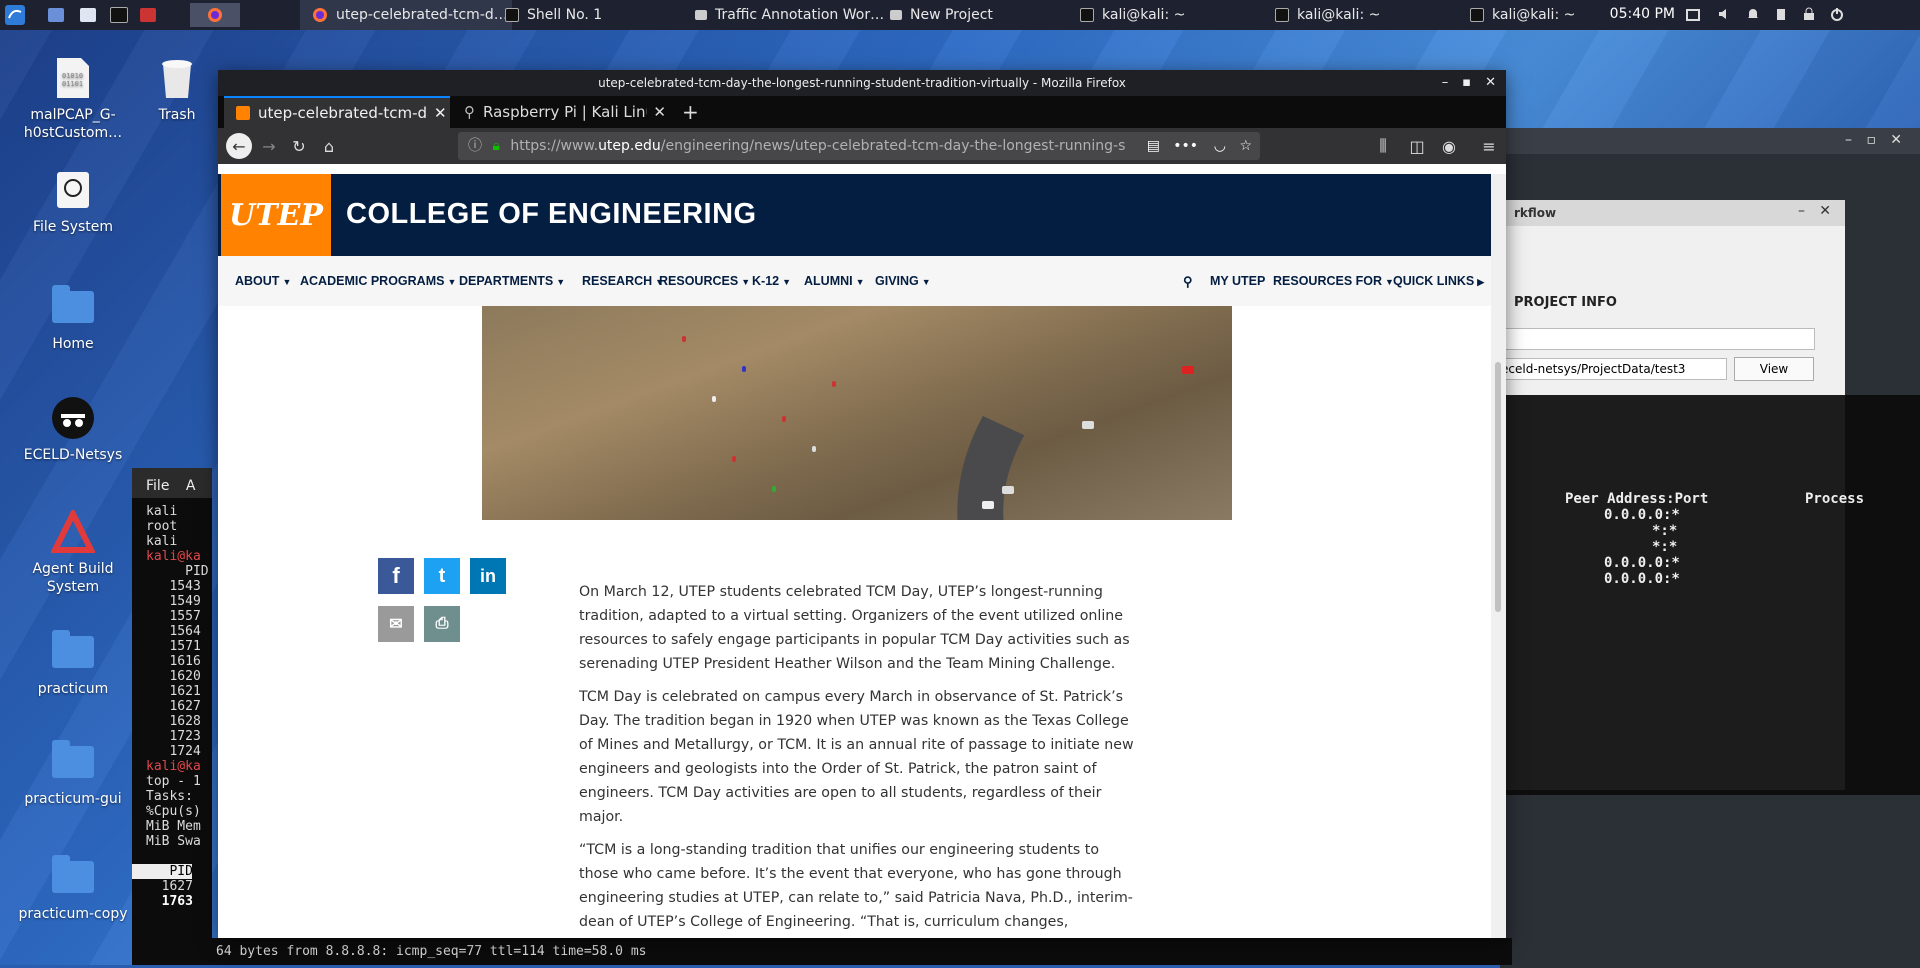 The image size is (1920, 968). What do you see at coordinates (1489, 146) in the screenshot?
I see `hamburger-menu-icon: ≡` at bounding box center [1489, 146].